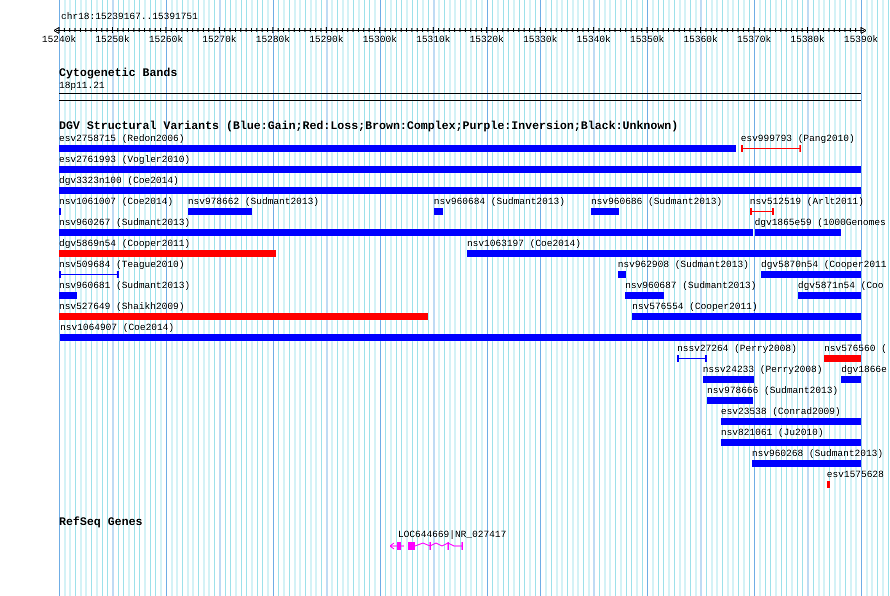  Describe the element at coordinates (117, 328) in the screenshot. I see `variant-label: nsv1064907 (Coe2014)` at that location.